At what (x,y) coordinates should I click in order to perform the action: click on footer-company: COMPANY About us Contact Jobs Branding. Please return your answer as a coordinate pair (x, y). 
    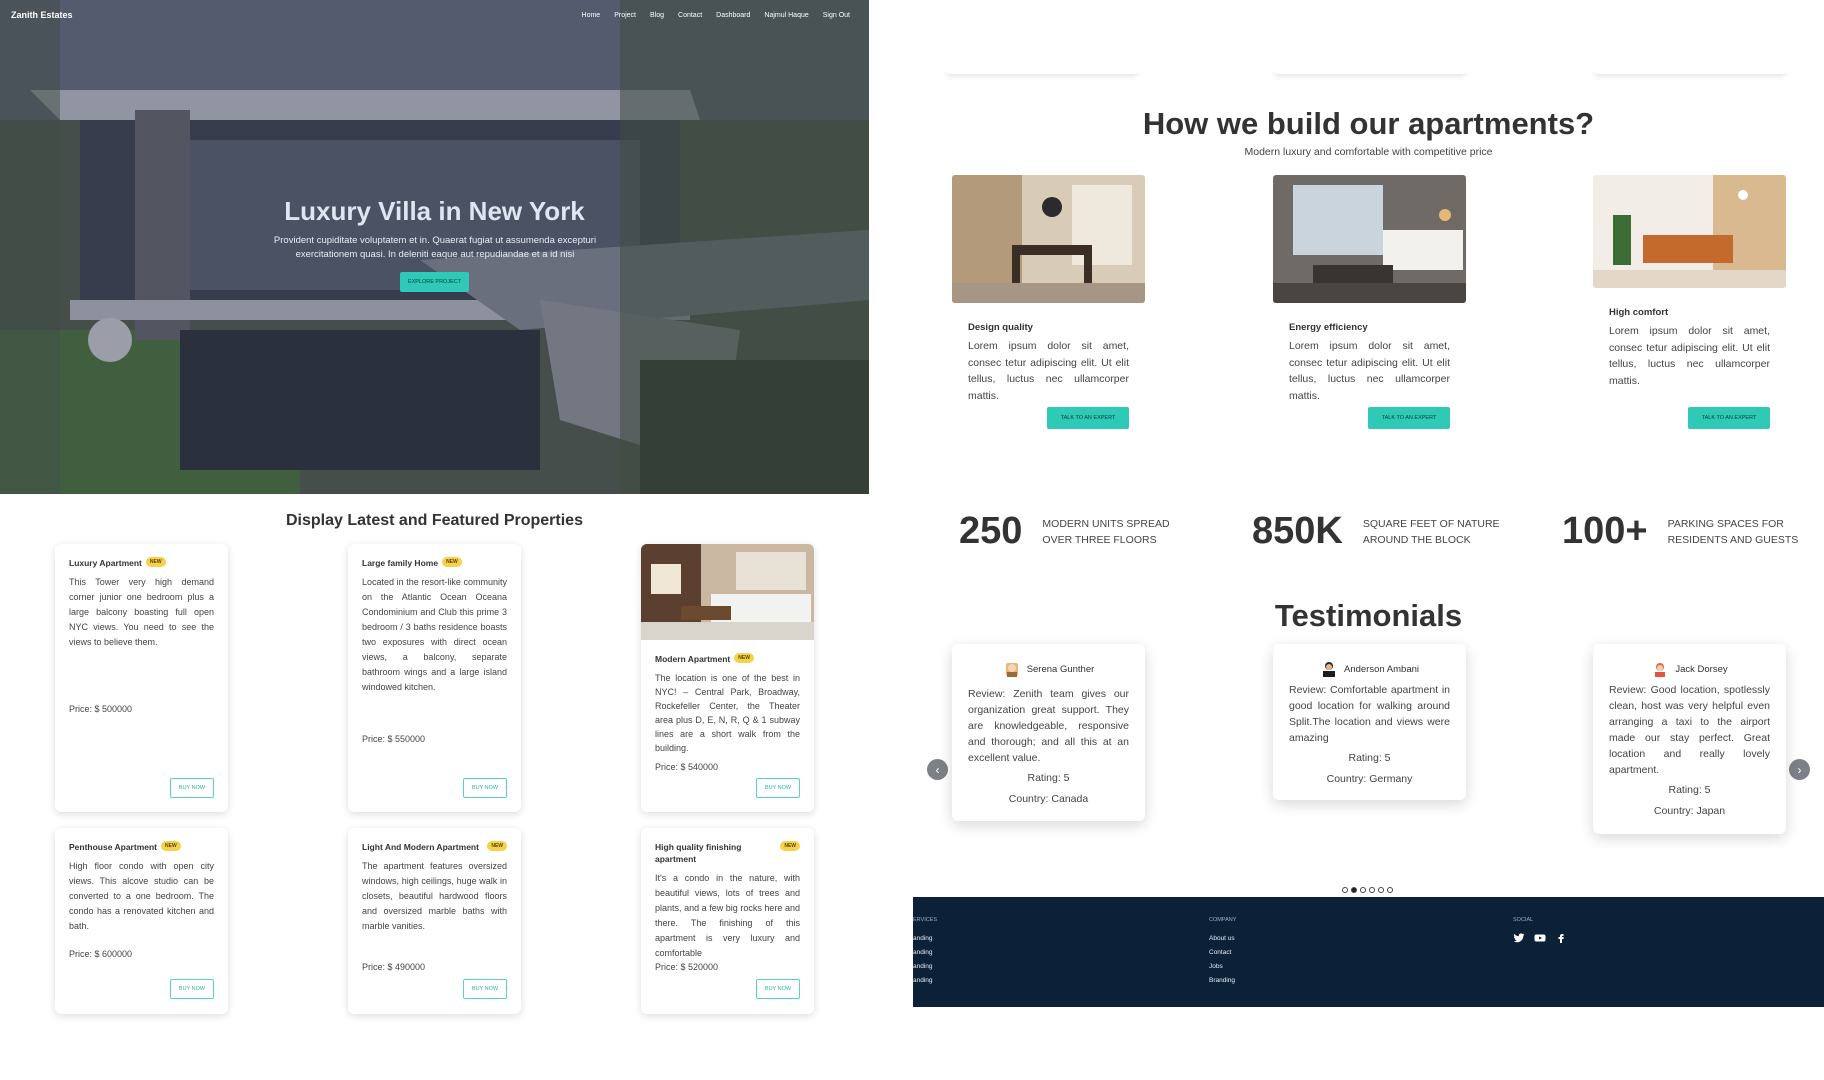
    Looking at the image, I should click on (1222, 952).